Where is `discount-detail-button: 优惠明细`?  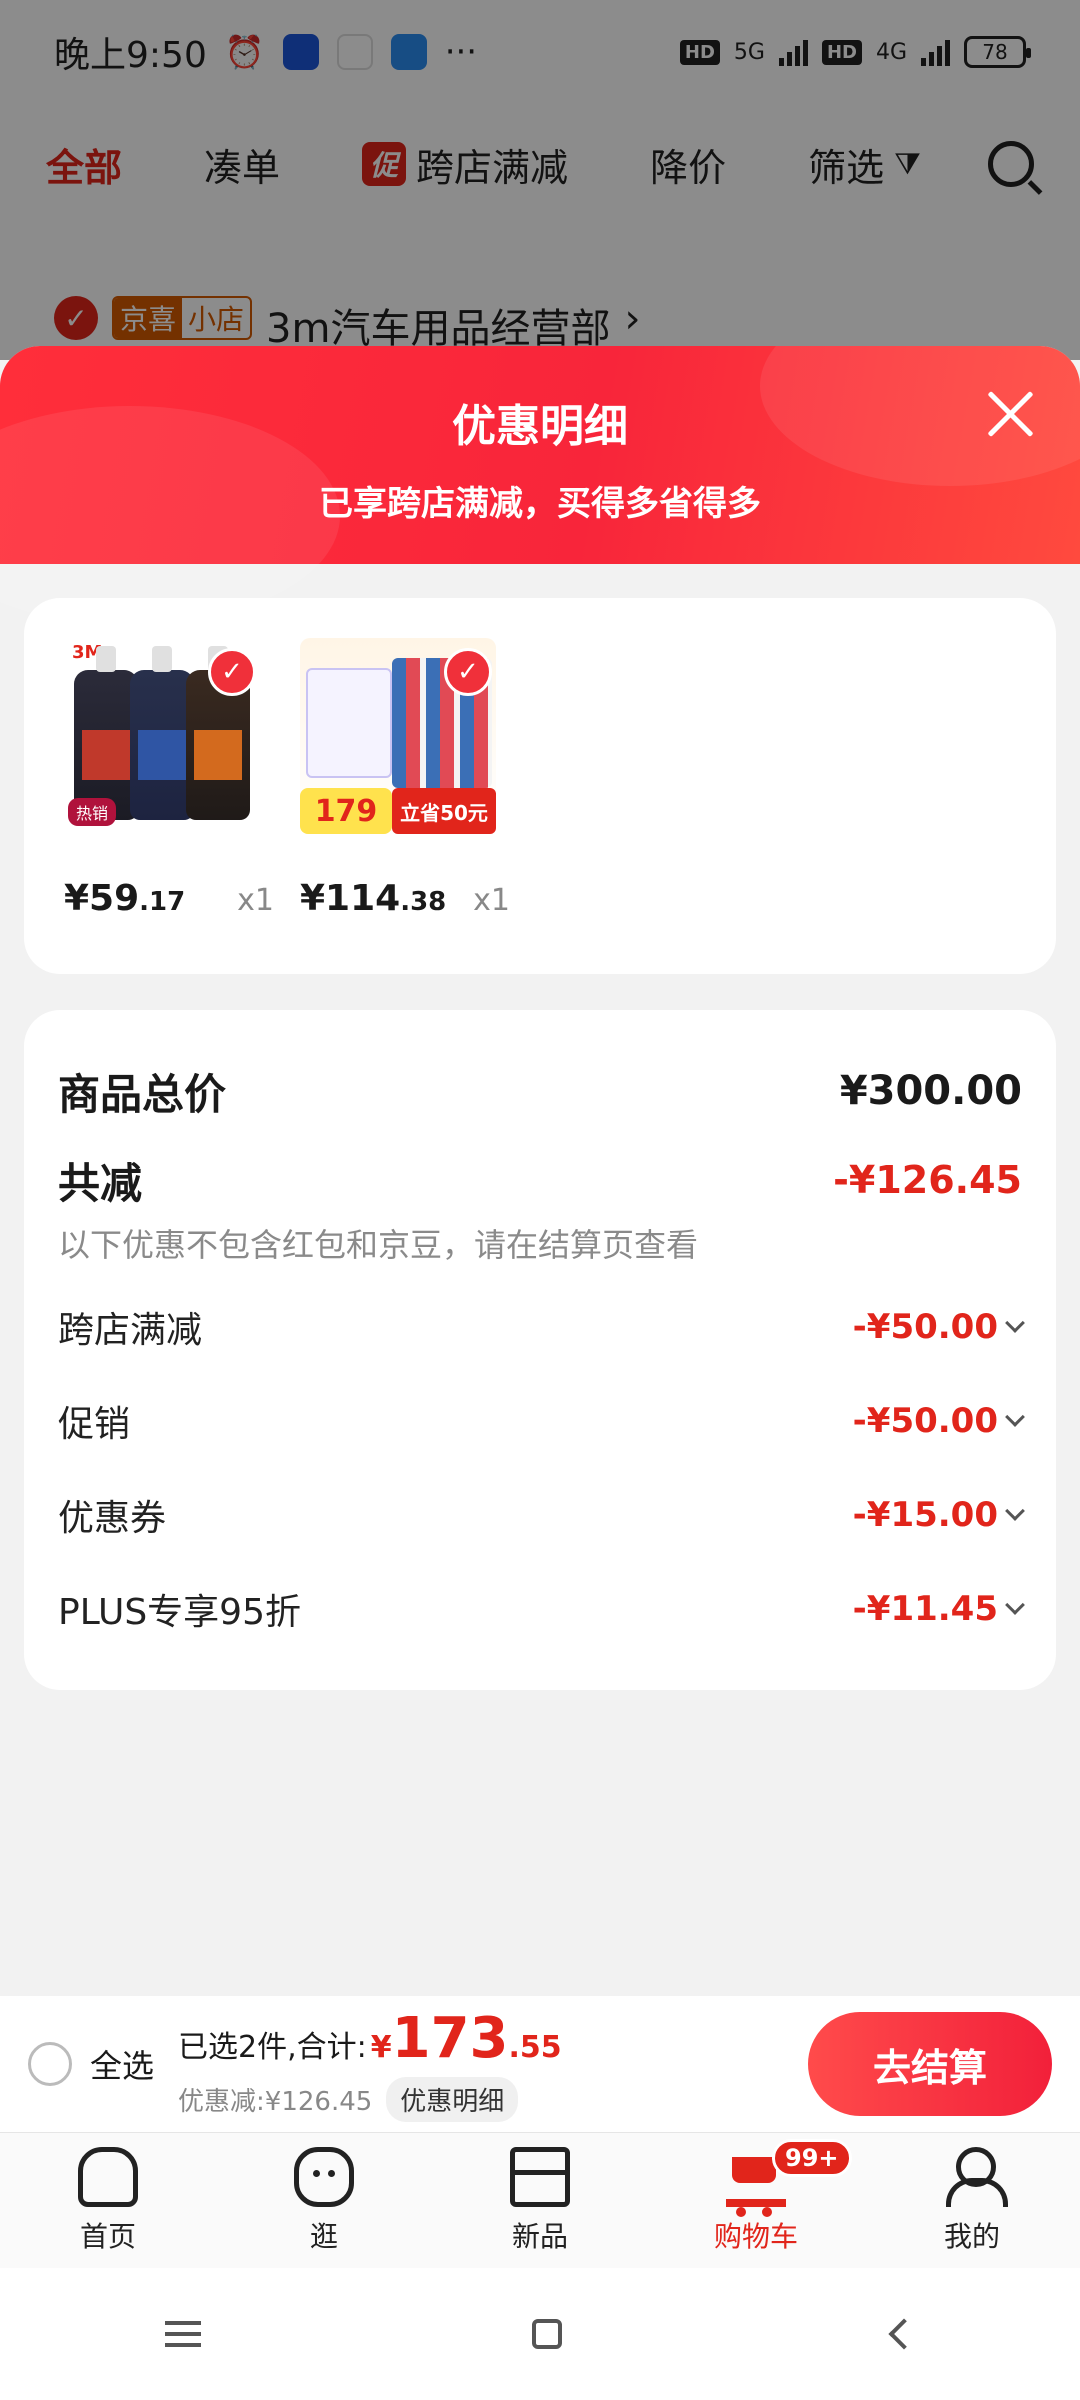
discount-detail-button: 优惠明细 is located at coordinates (452, 2099).